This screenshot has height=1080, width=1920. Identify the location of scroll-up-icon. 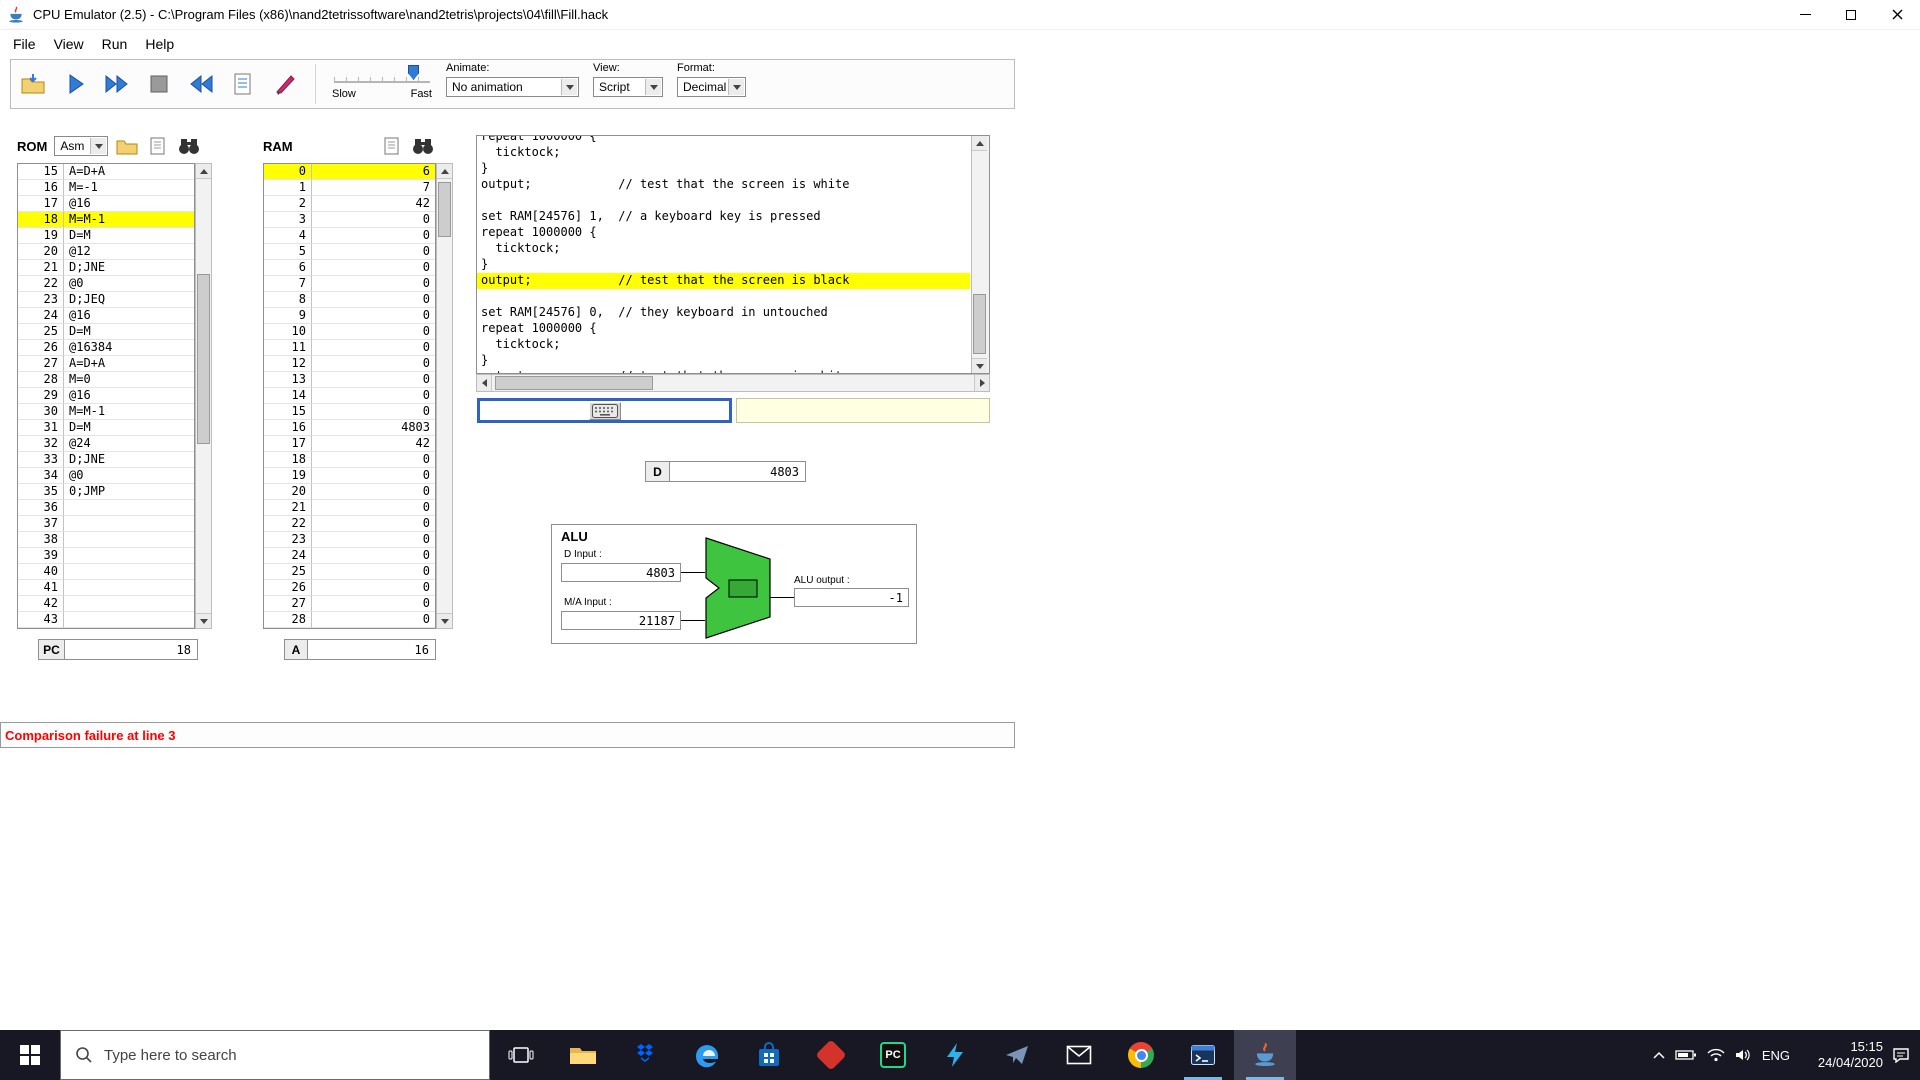
(444, 171).